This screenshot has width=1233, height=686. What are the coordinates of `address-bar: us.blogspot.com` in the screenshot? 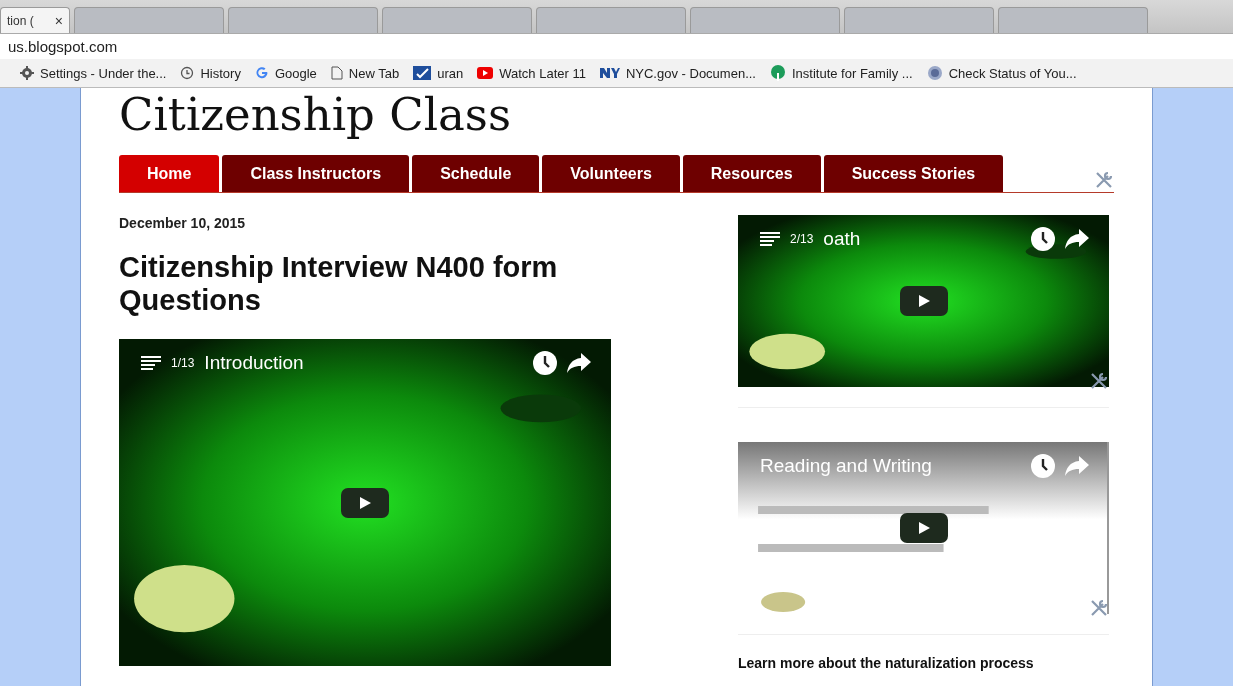 It's located at (616, 46).